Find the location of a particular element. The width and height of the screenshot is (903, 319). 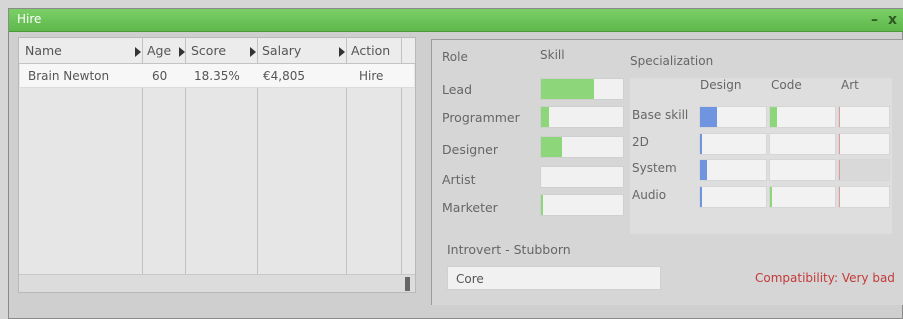

role-label: Lead is located at coordinates (457, 89).